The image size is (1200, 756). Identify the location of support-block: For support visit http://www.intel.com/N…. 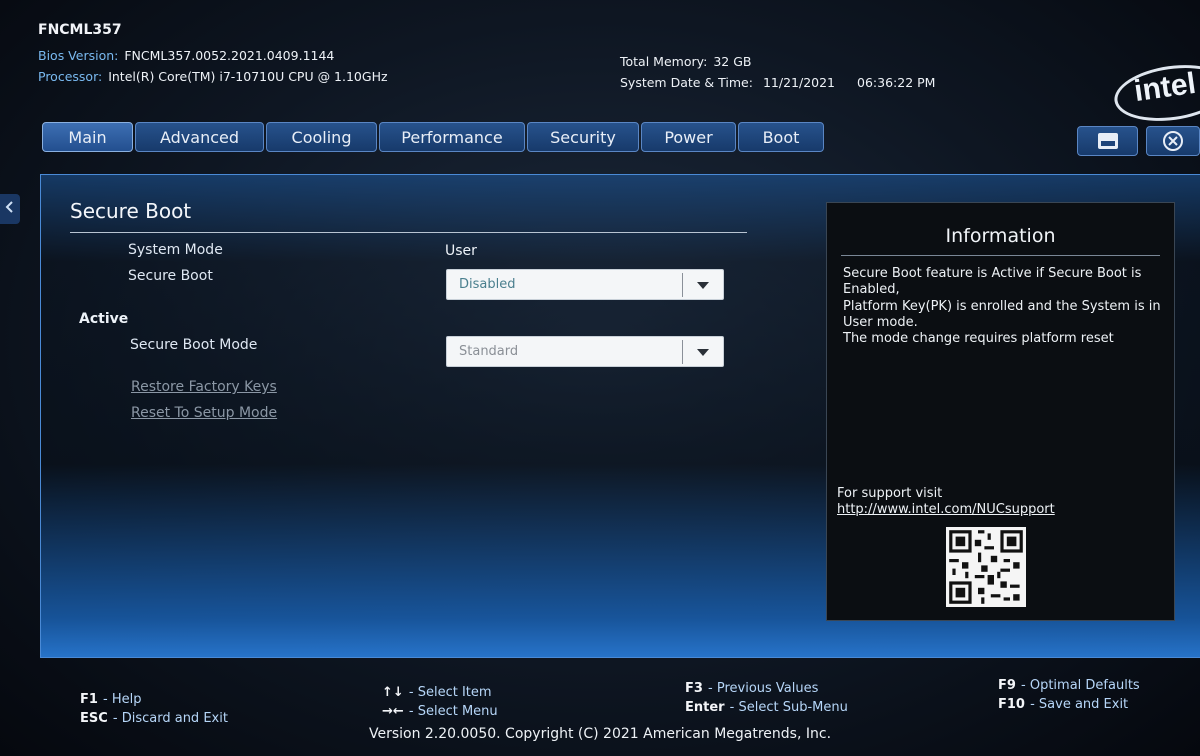
(946, 502).